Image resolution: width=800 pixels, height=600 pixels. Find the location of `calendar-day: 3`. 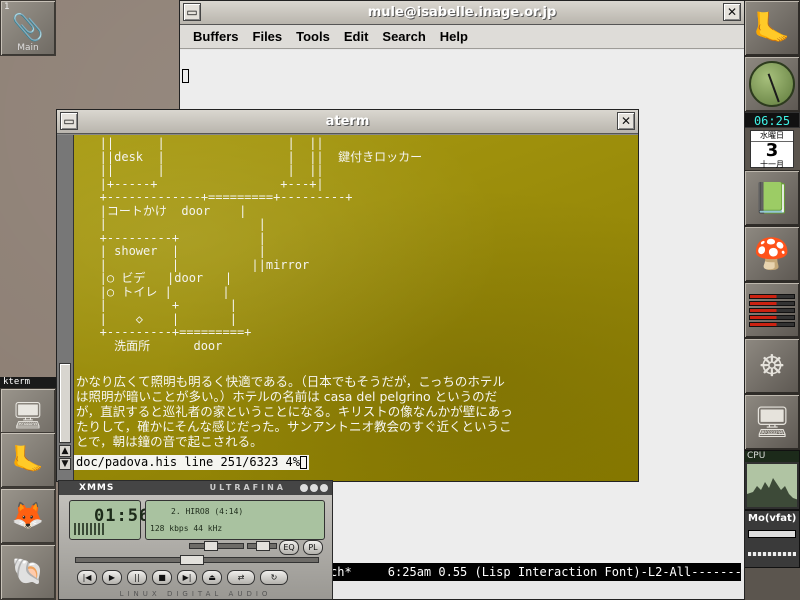

calendar-day: 3 is located at coordinates (772, 150).